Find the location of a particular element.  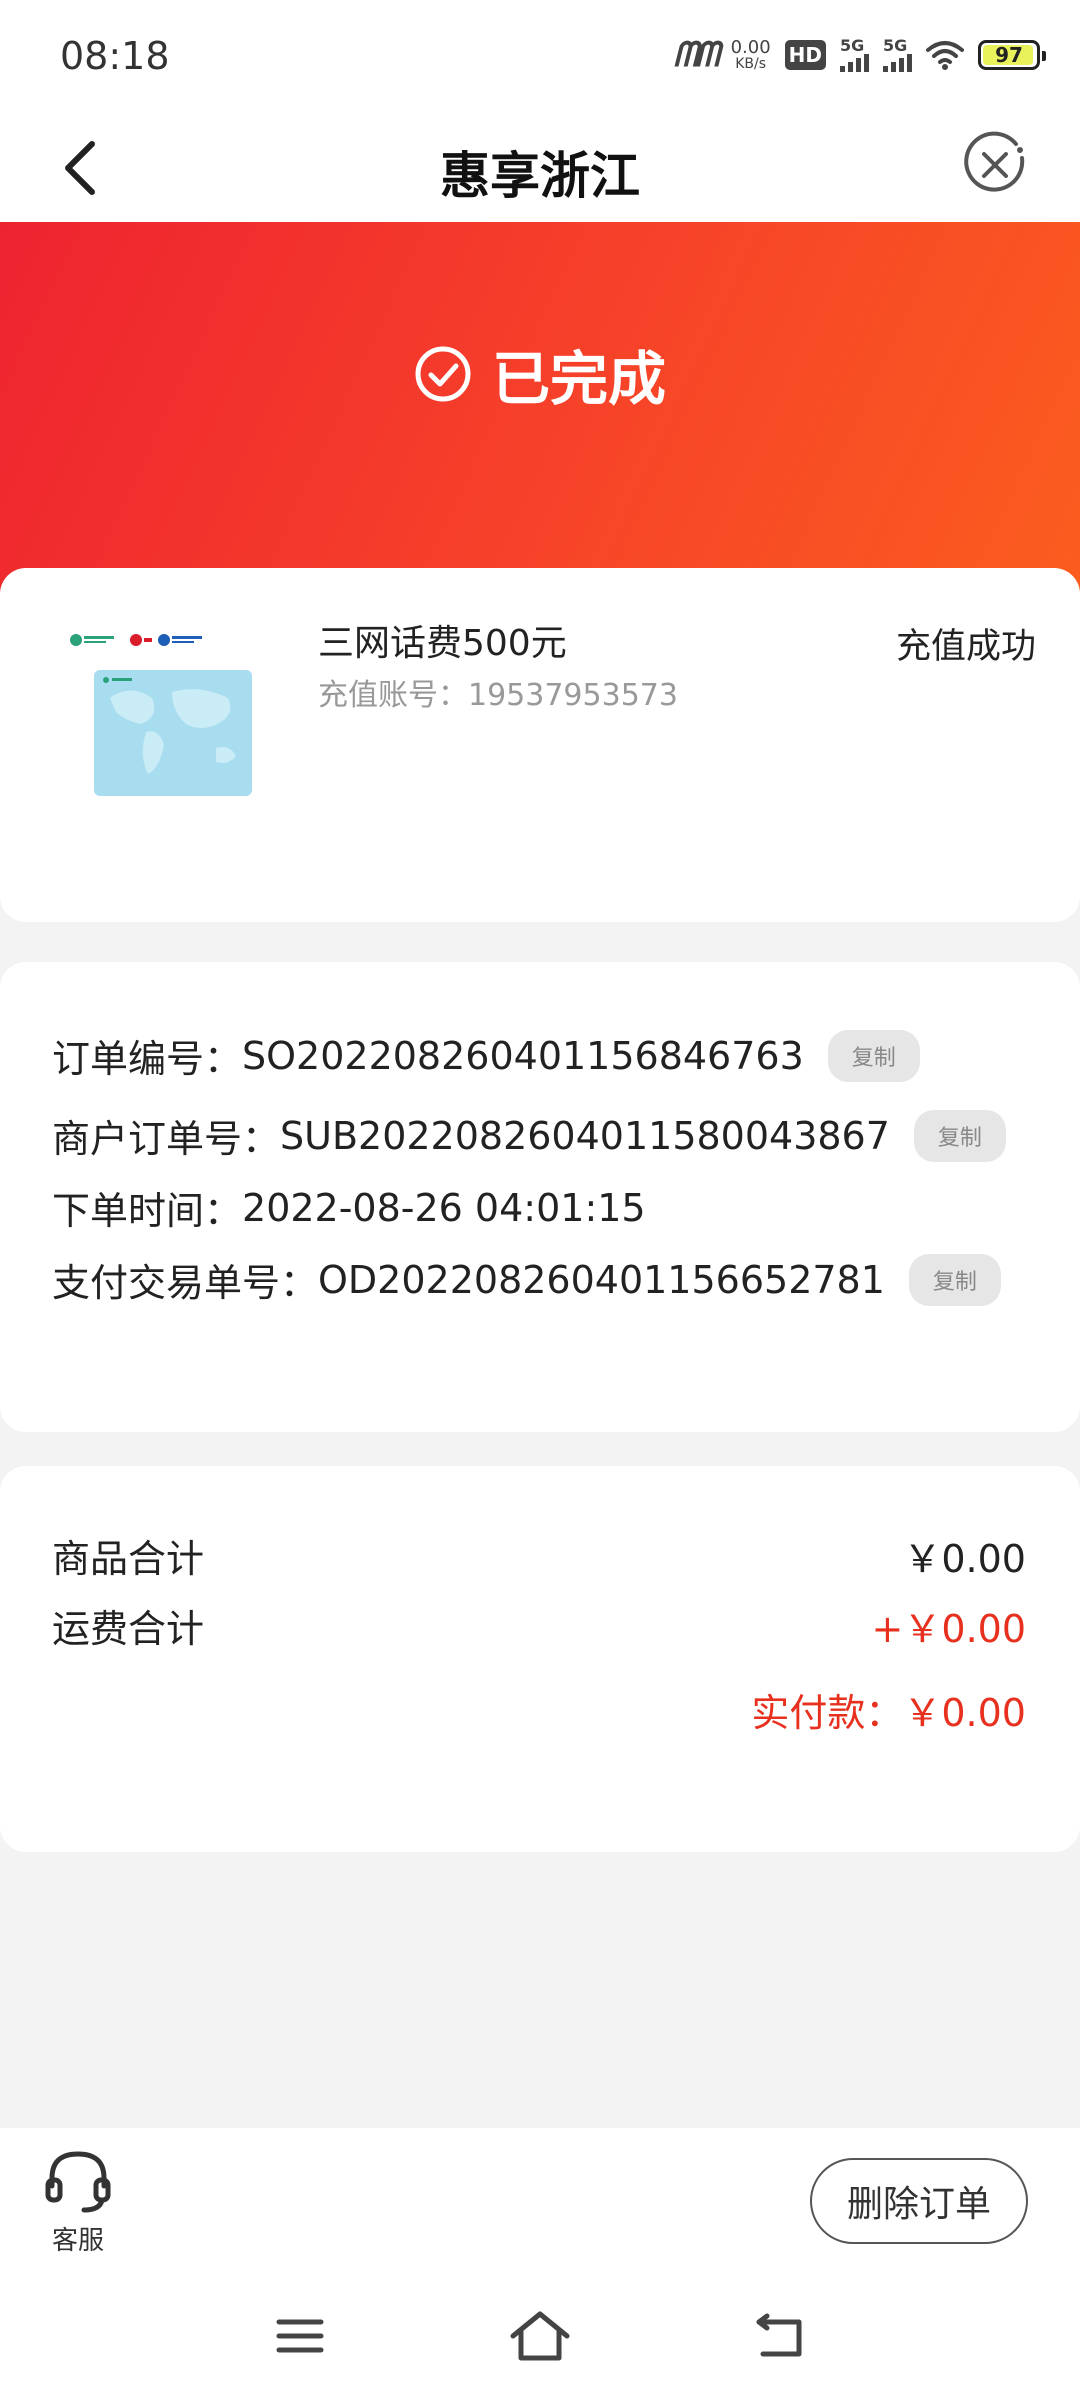

product-card: 三网话费500元 充值账号：19537953573 充值成功 is located at coordinates (540, 745).